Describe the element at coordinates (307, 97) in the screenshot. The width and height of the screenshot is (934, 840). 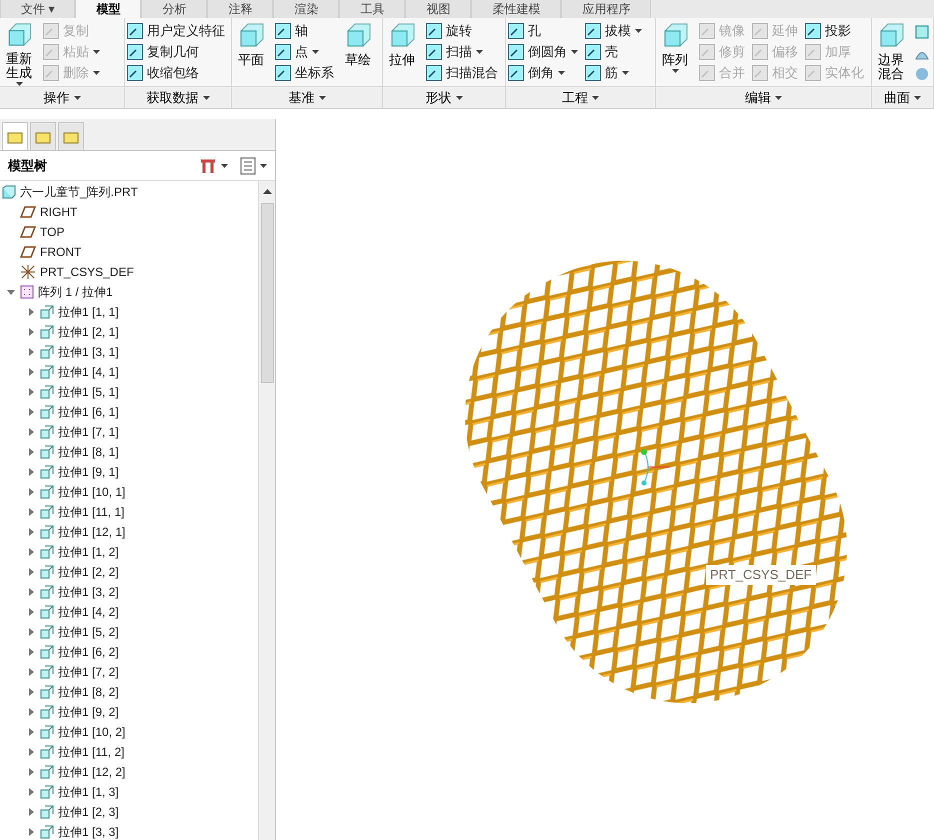
I see `group-menu-button: 基准` at that location.